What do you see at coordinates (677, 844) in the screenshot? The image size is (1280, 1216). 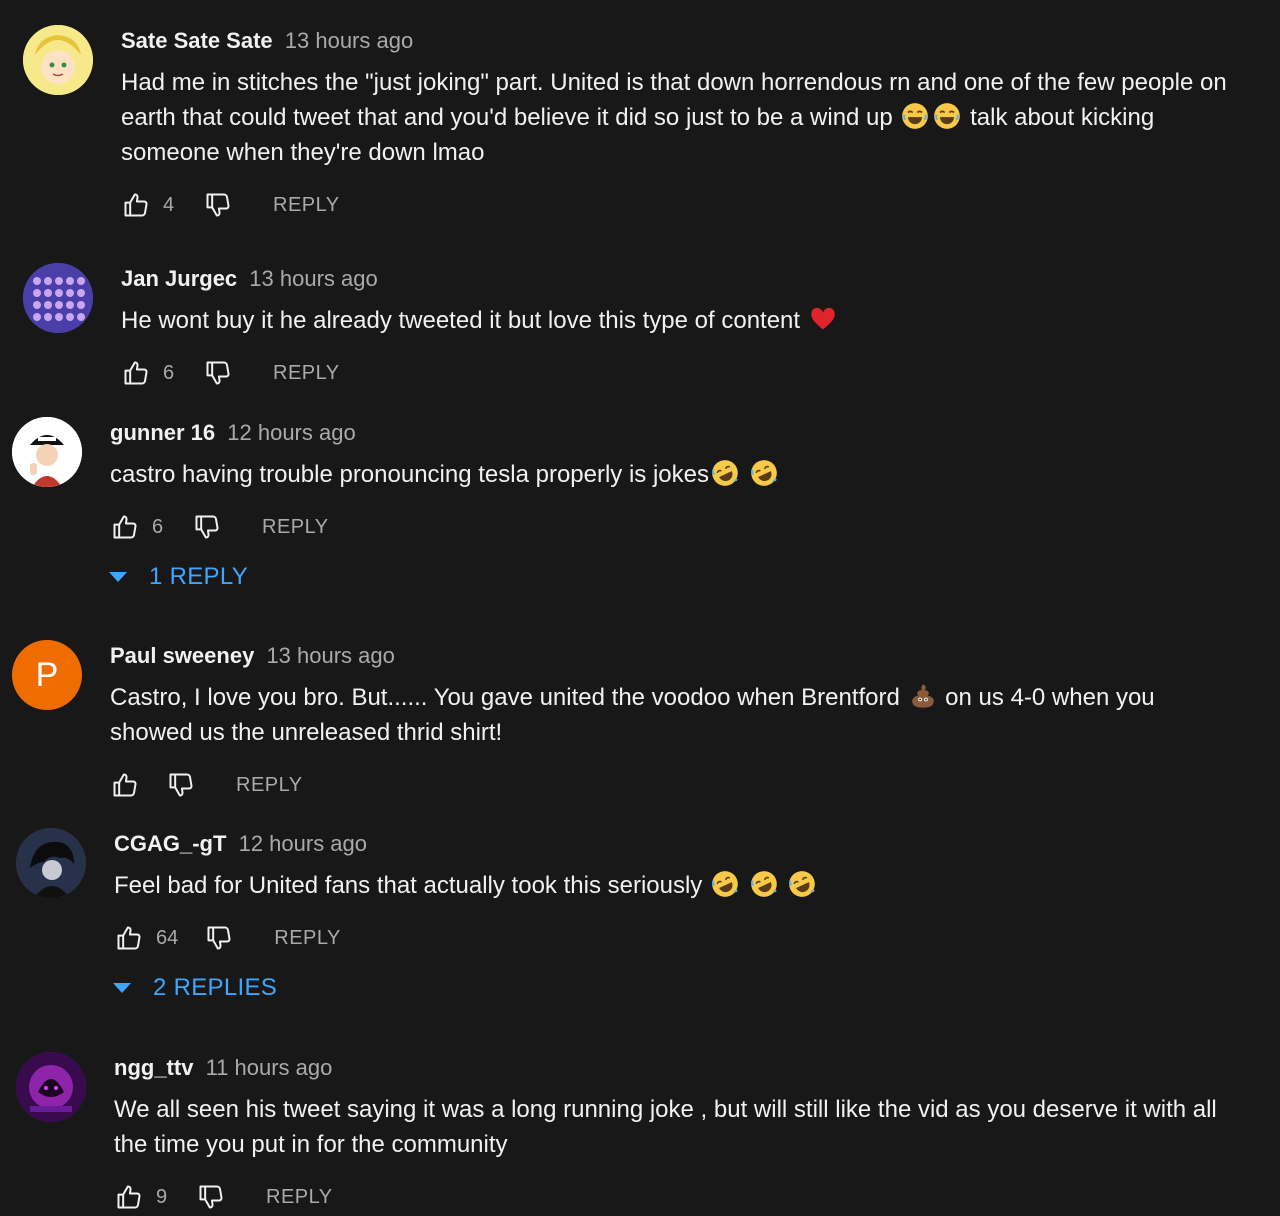 I see `comment-header: CGAG_-gT 12 hours ago` at bounding box center [677, 844].